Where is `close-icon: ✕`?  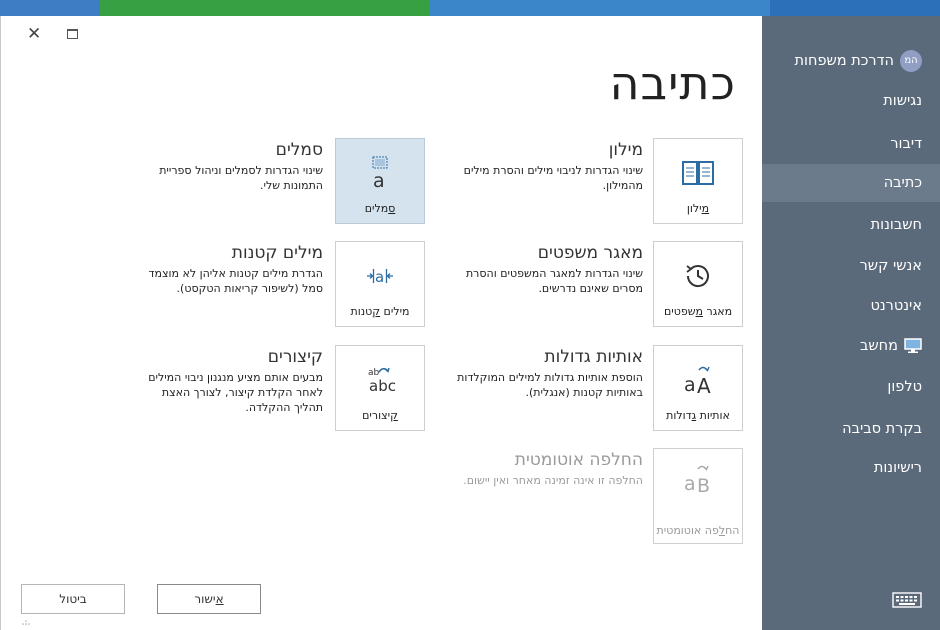
close-icon: ✕ is located at coordinates (34, 34).